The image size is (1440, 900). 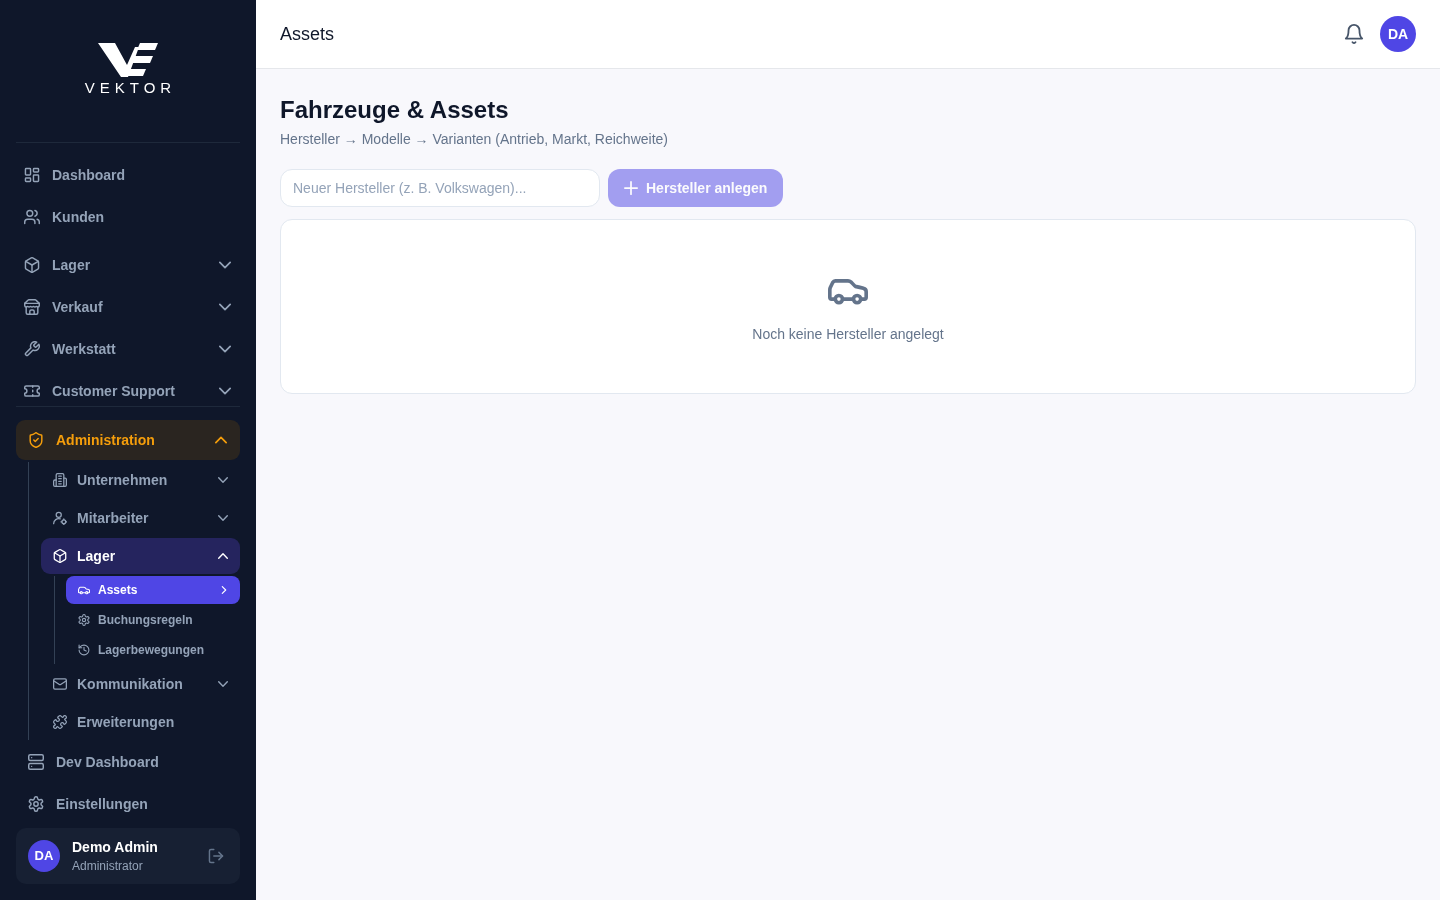 I want to click on submenu-item: Mitarbeiter, so click(x=140, y=518).